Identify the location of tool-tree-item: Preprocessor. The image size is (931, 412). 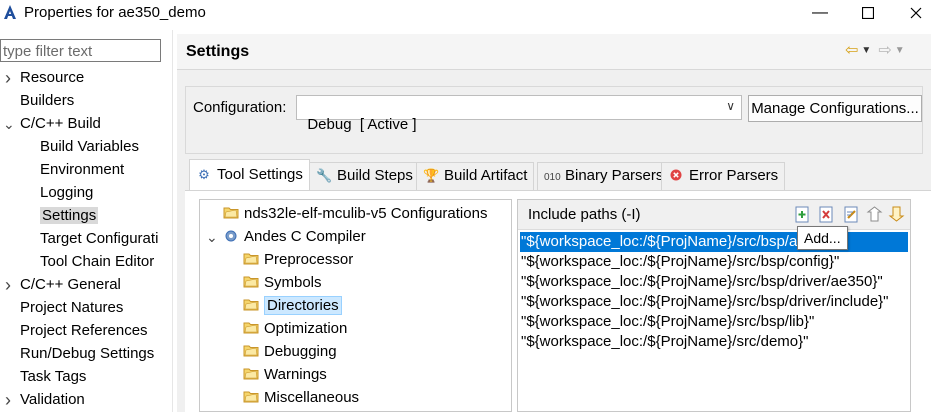
(298, 260).